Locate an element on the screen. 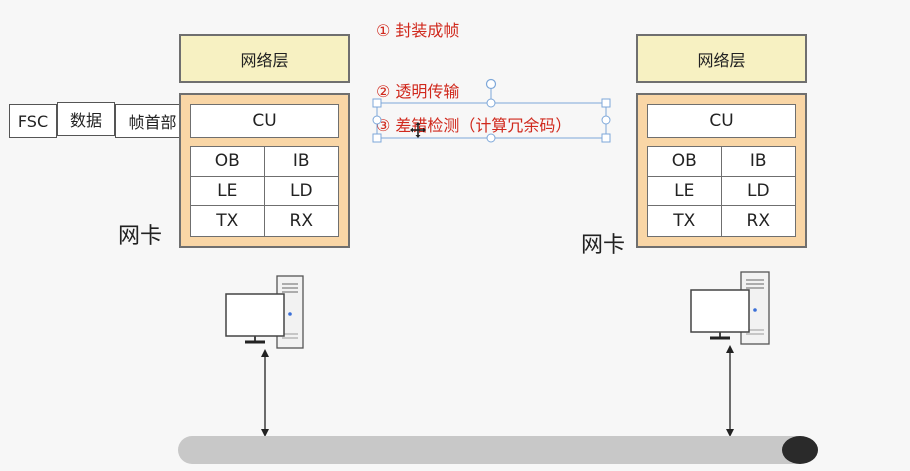 The width and height of the screenshot is (910, 471). right-nic-label: 网卡 is located at coordinates (603, 245).